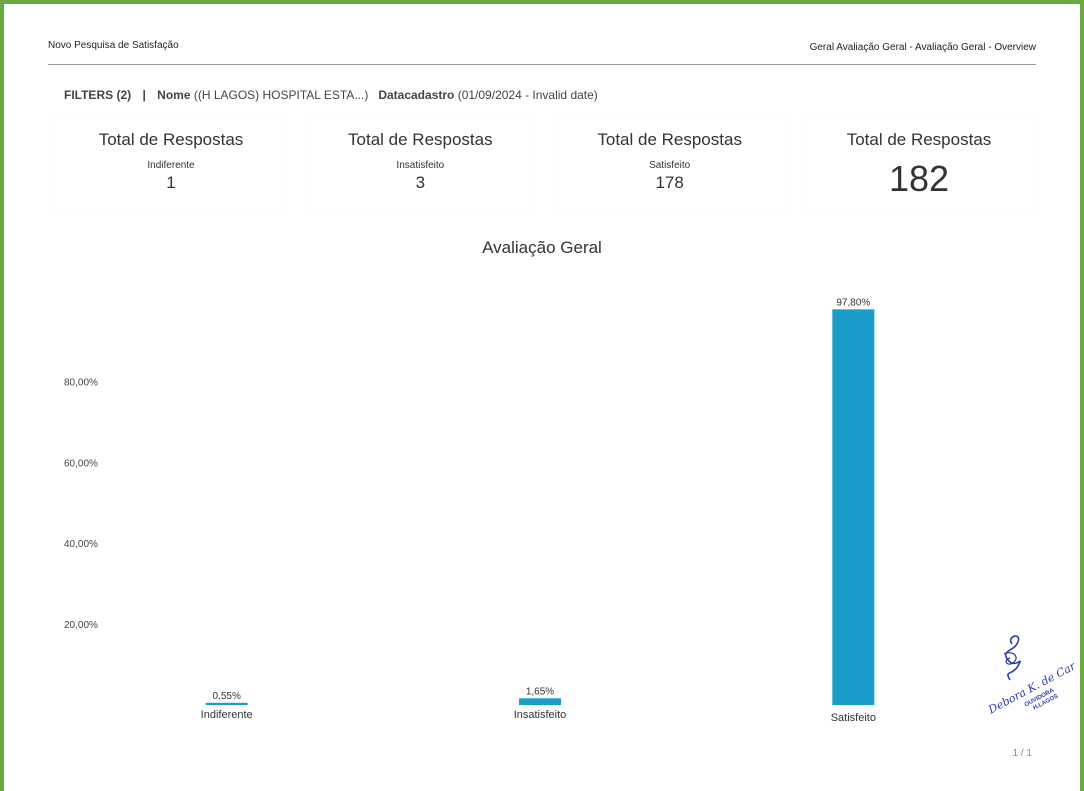 This screenshot has height=791, width=1084. What do you see at coordinates (528, 95) in the screenshot?
I see `filter-date-value: (01/09/2024 - Invalid date)` at bounding box center [528, 95].